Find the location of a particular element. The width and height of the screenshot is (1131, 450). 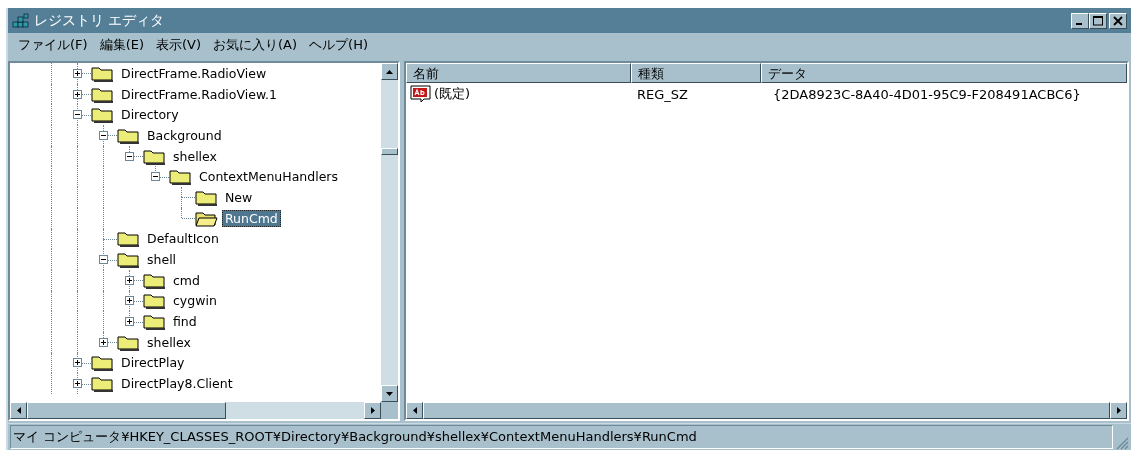

column-header: データ is located at coordinates (944, 73).